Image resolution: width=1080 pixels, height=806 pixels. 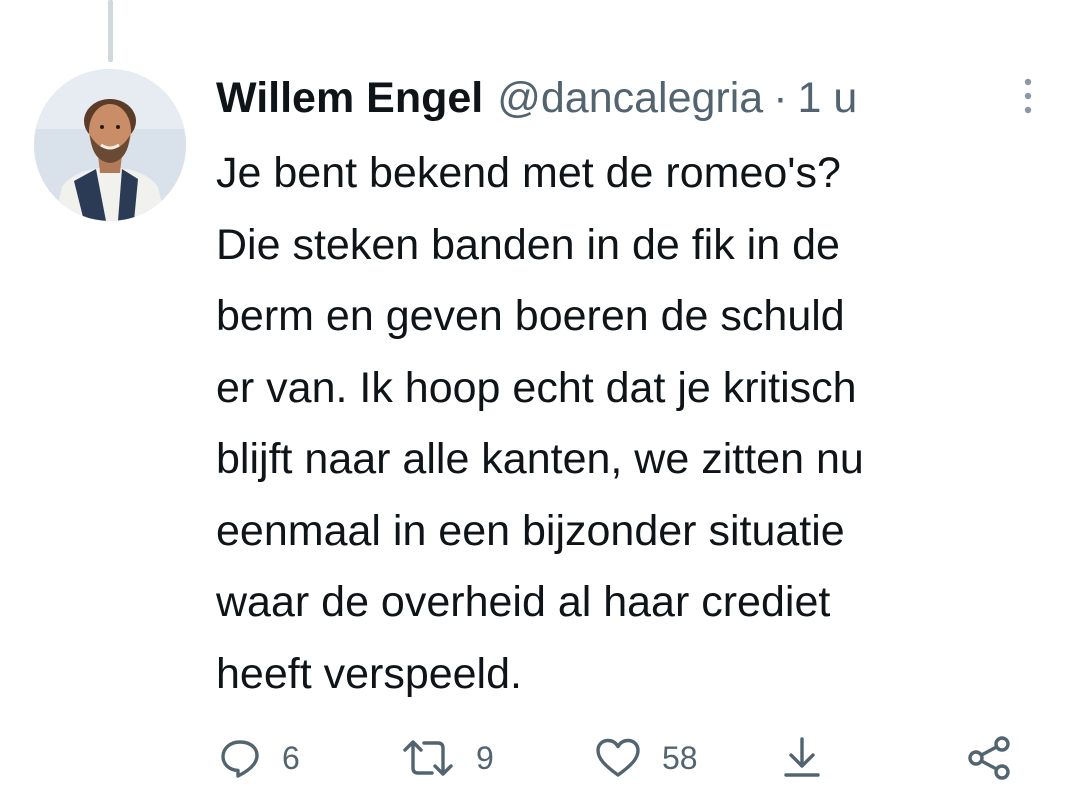 What do you see at coordinates (240, 759) in the screenshot?
I see `reply-icon` at bounding box center [240, 759].